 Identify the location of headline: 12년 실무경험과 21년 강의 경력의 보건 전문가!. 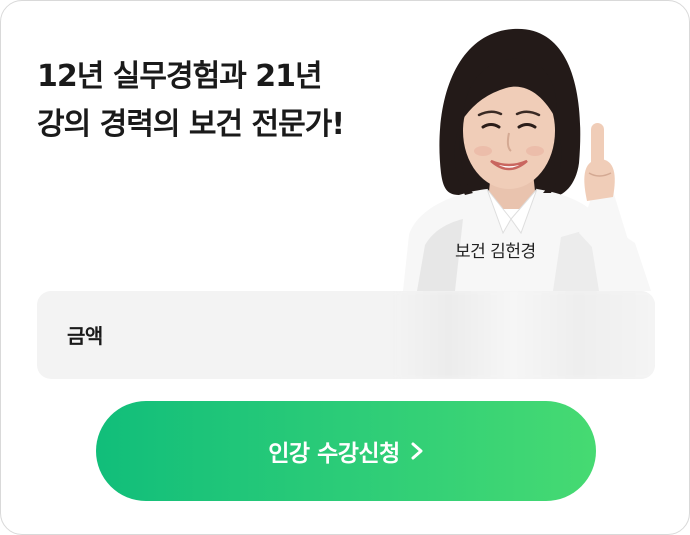
(191, 101).